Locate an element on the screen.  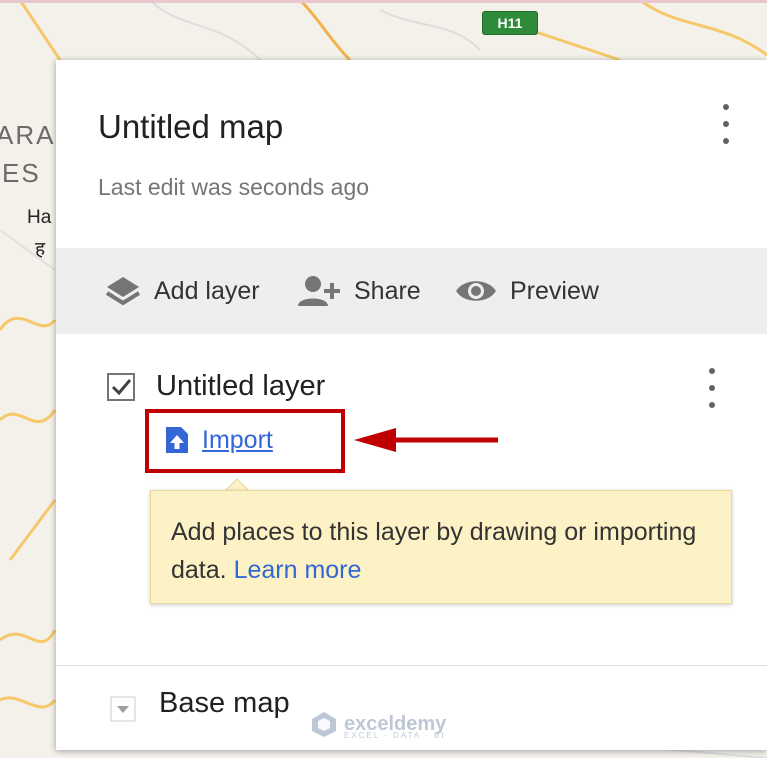
map-place-label: Ha is located at coordinates (39, 217).